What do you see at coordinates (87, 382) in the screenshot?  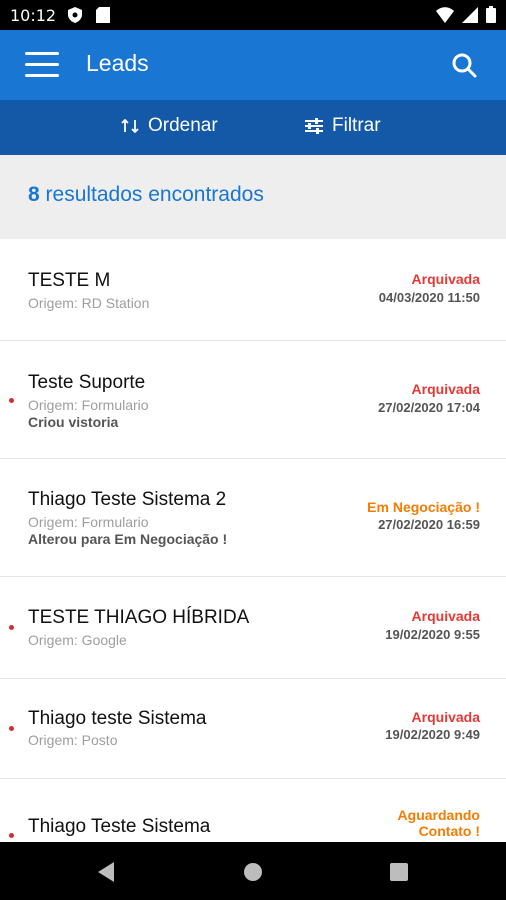 I see `lead-name: Teste Suporte` at bounding box center [87, 382].